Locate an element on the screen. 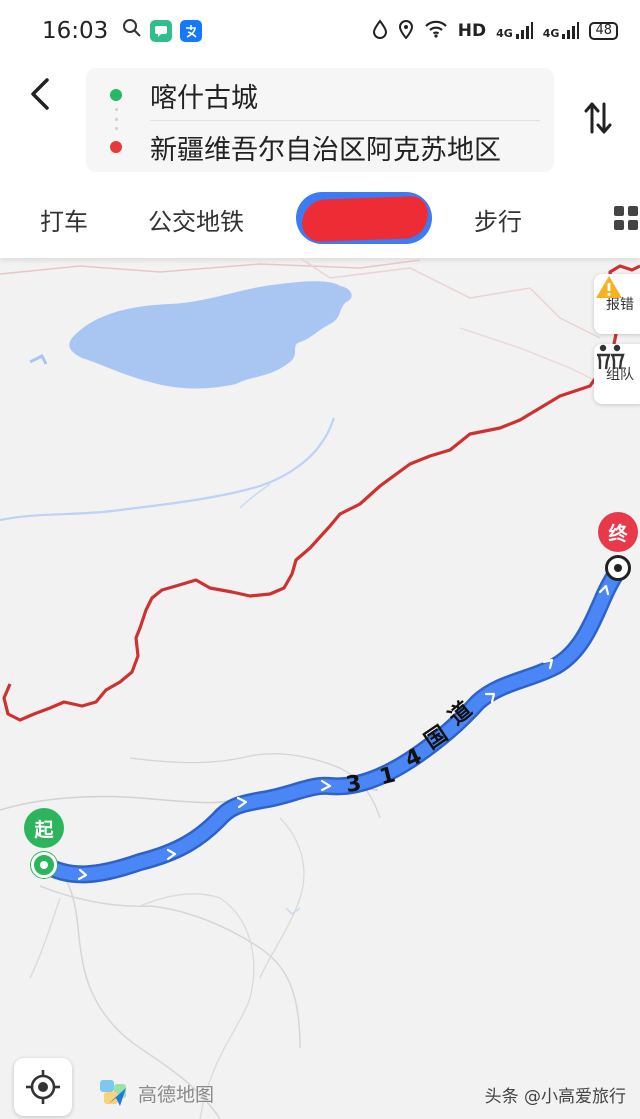  signal-4g-2: 4G is located at coordinates (561, 31).